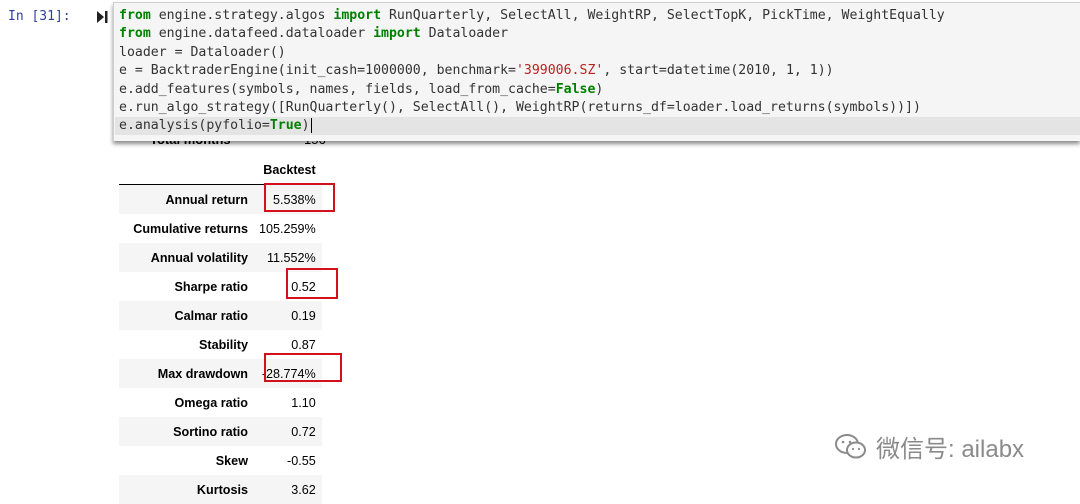 The width and height of the screenshot is (1080, 504). Describe the element at coordinates (312, 283) in the screenshot. I see `highlight-box-sharpe-ratio` at that location.